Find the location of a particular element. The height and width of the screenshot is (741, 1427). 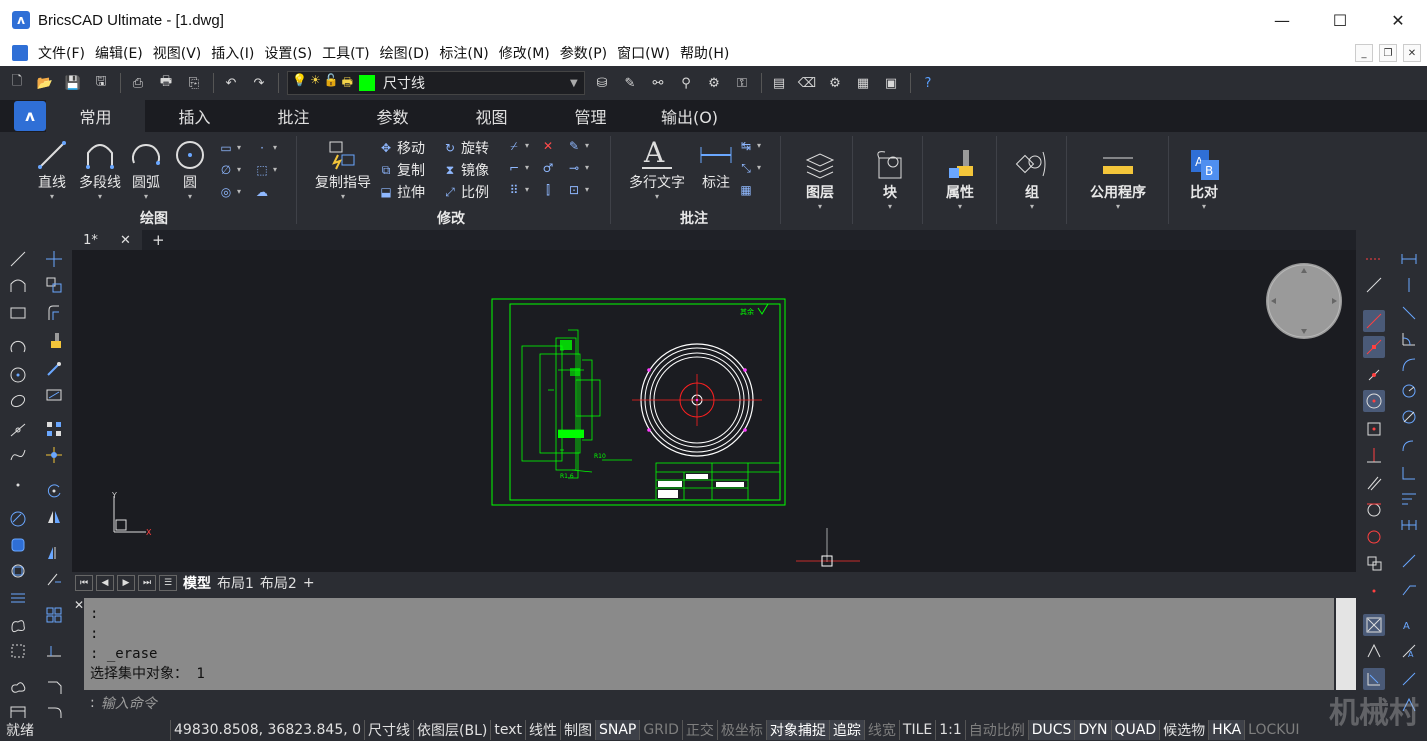

dim-vertical-icon is located at coordinates (1409, 285).